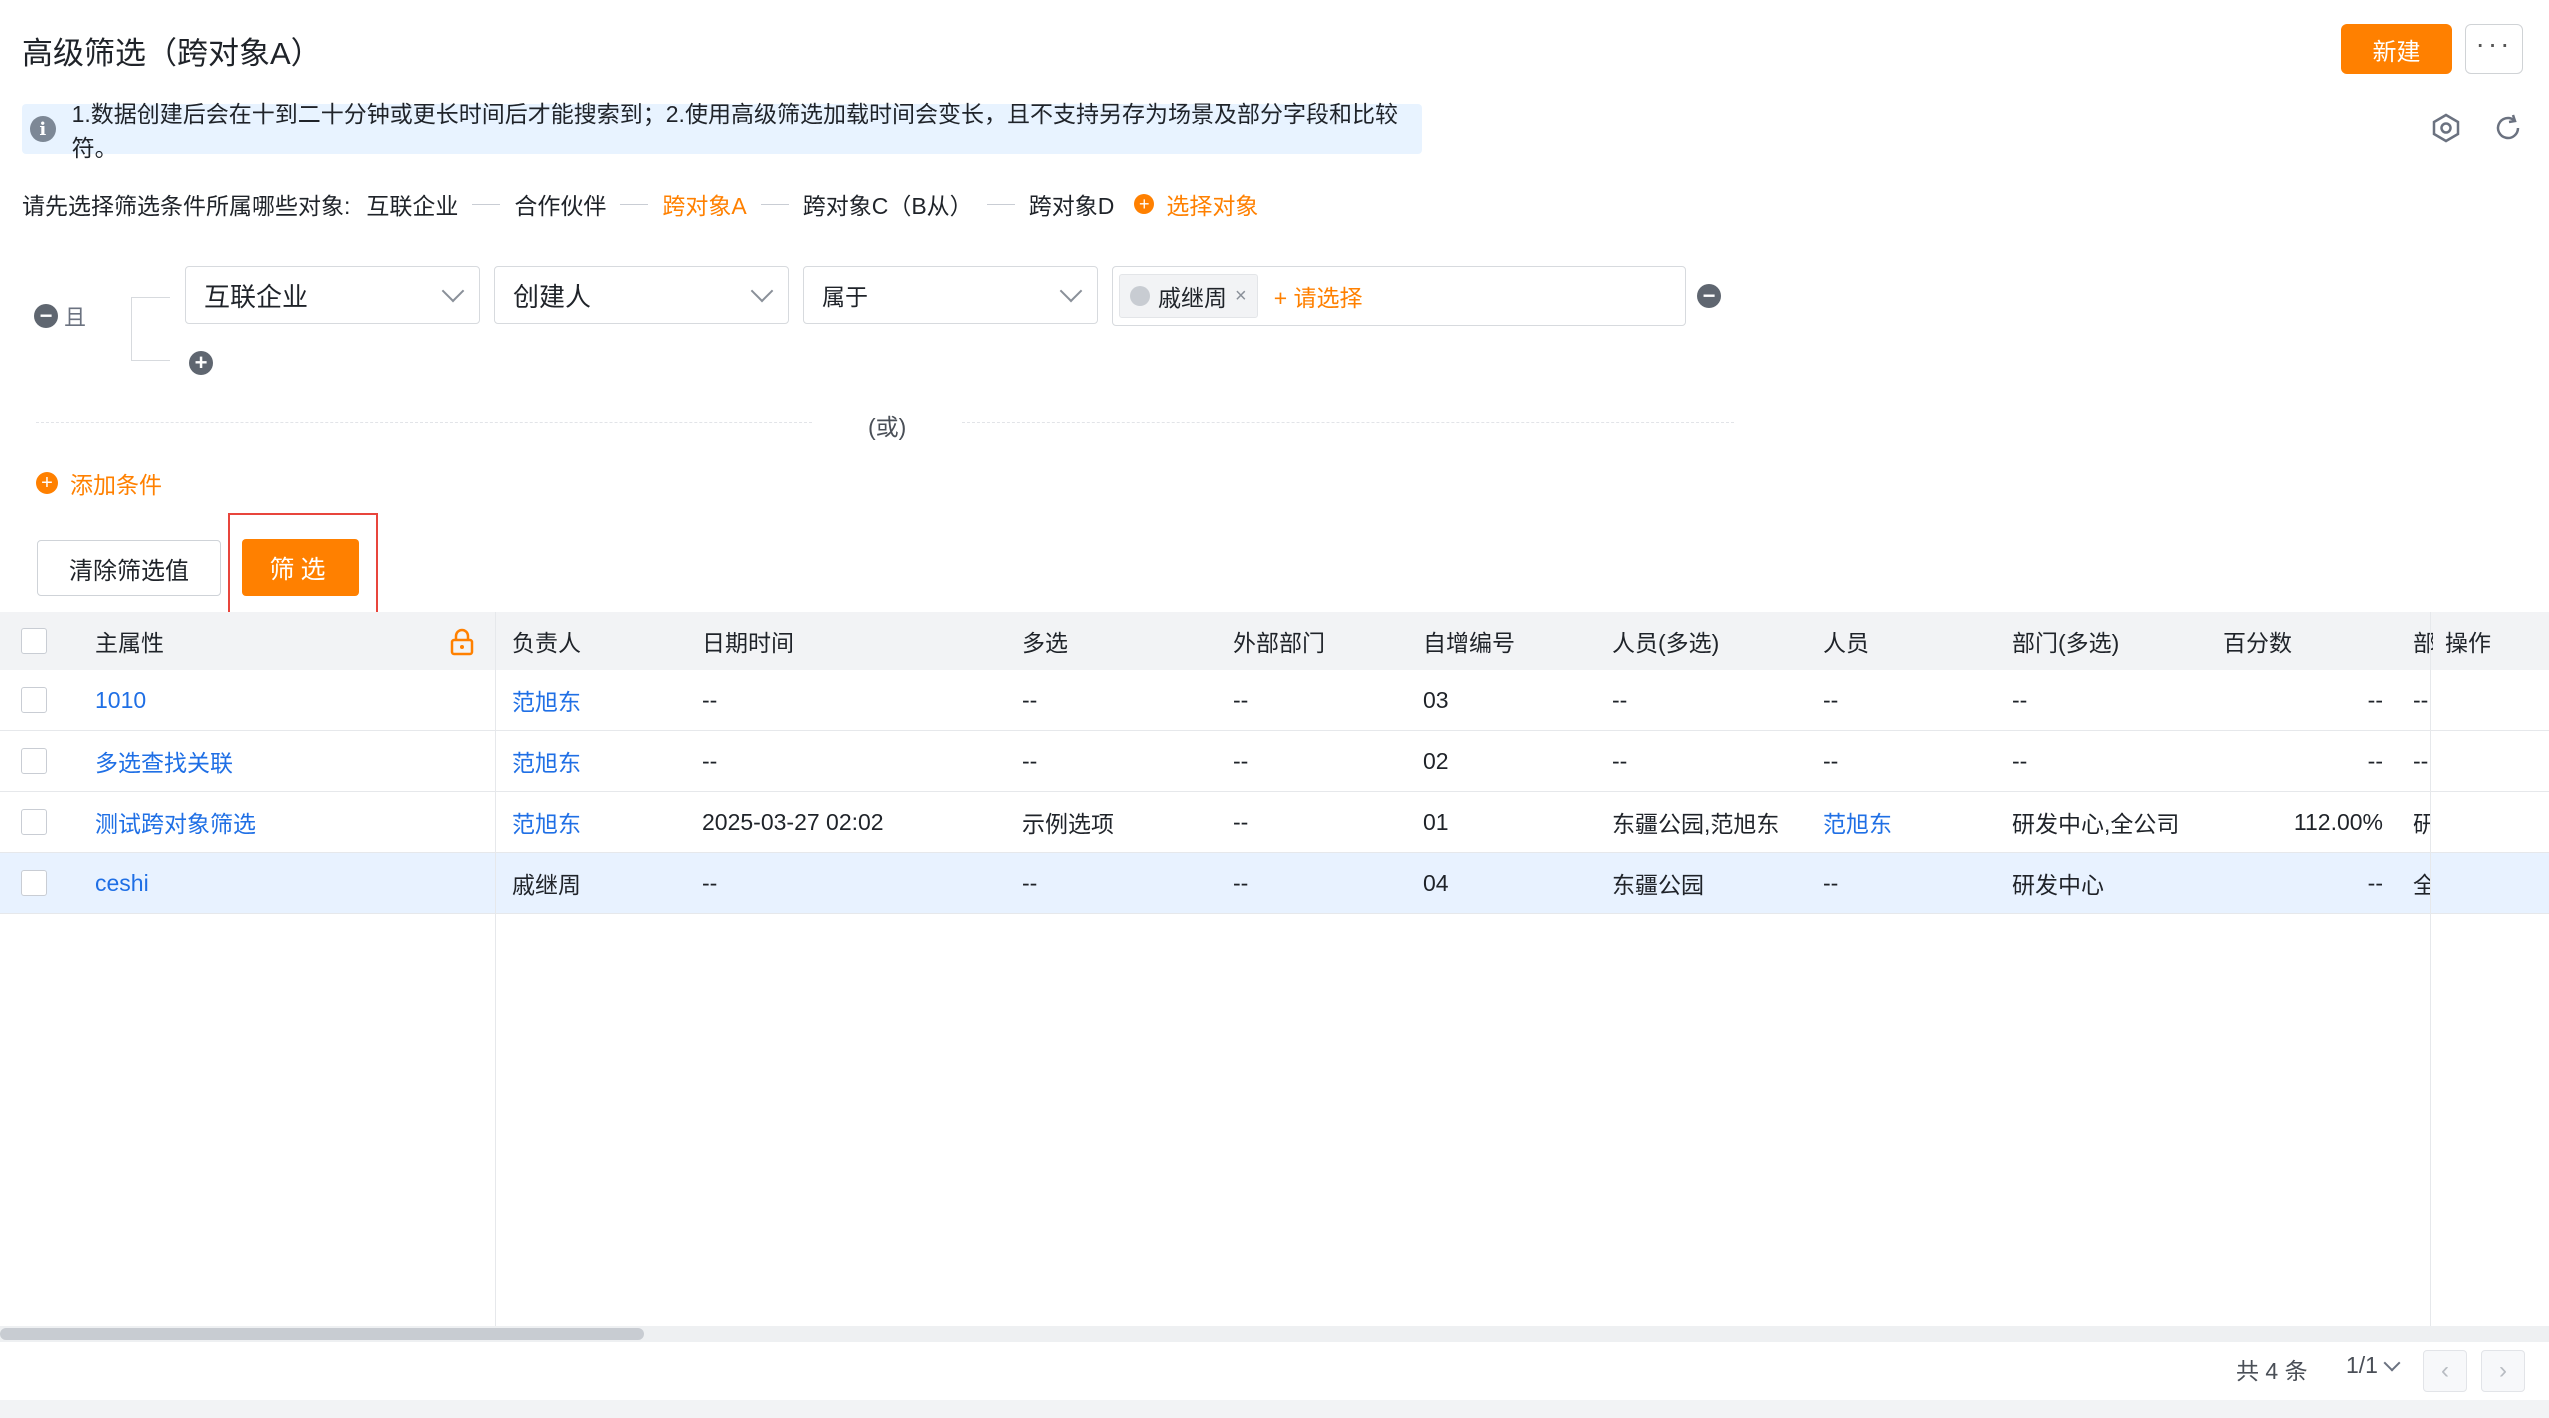 This screenshot has width=2549, height=1418. What do you see at coordinates (1068, 824) in the screenshot?
I see `table-cell: 示例选项` at bounding box center [1068, 824].